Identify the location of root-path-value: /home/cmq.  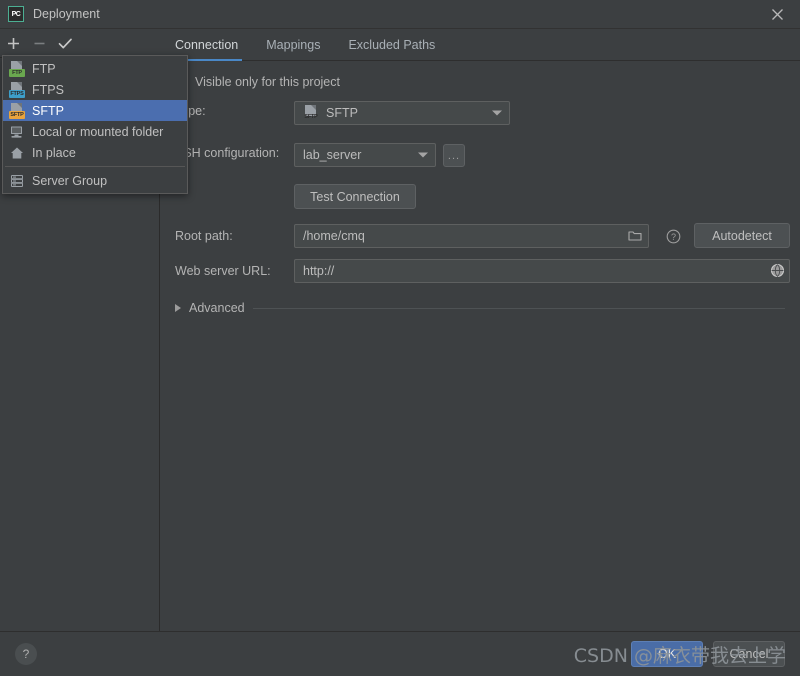
(334, 236).